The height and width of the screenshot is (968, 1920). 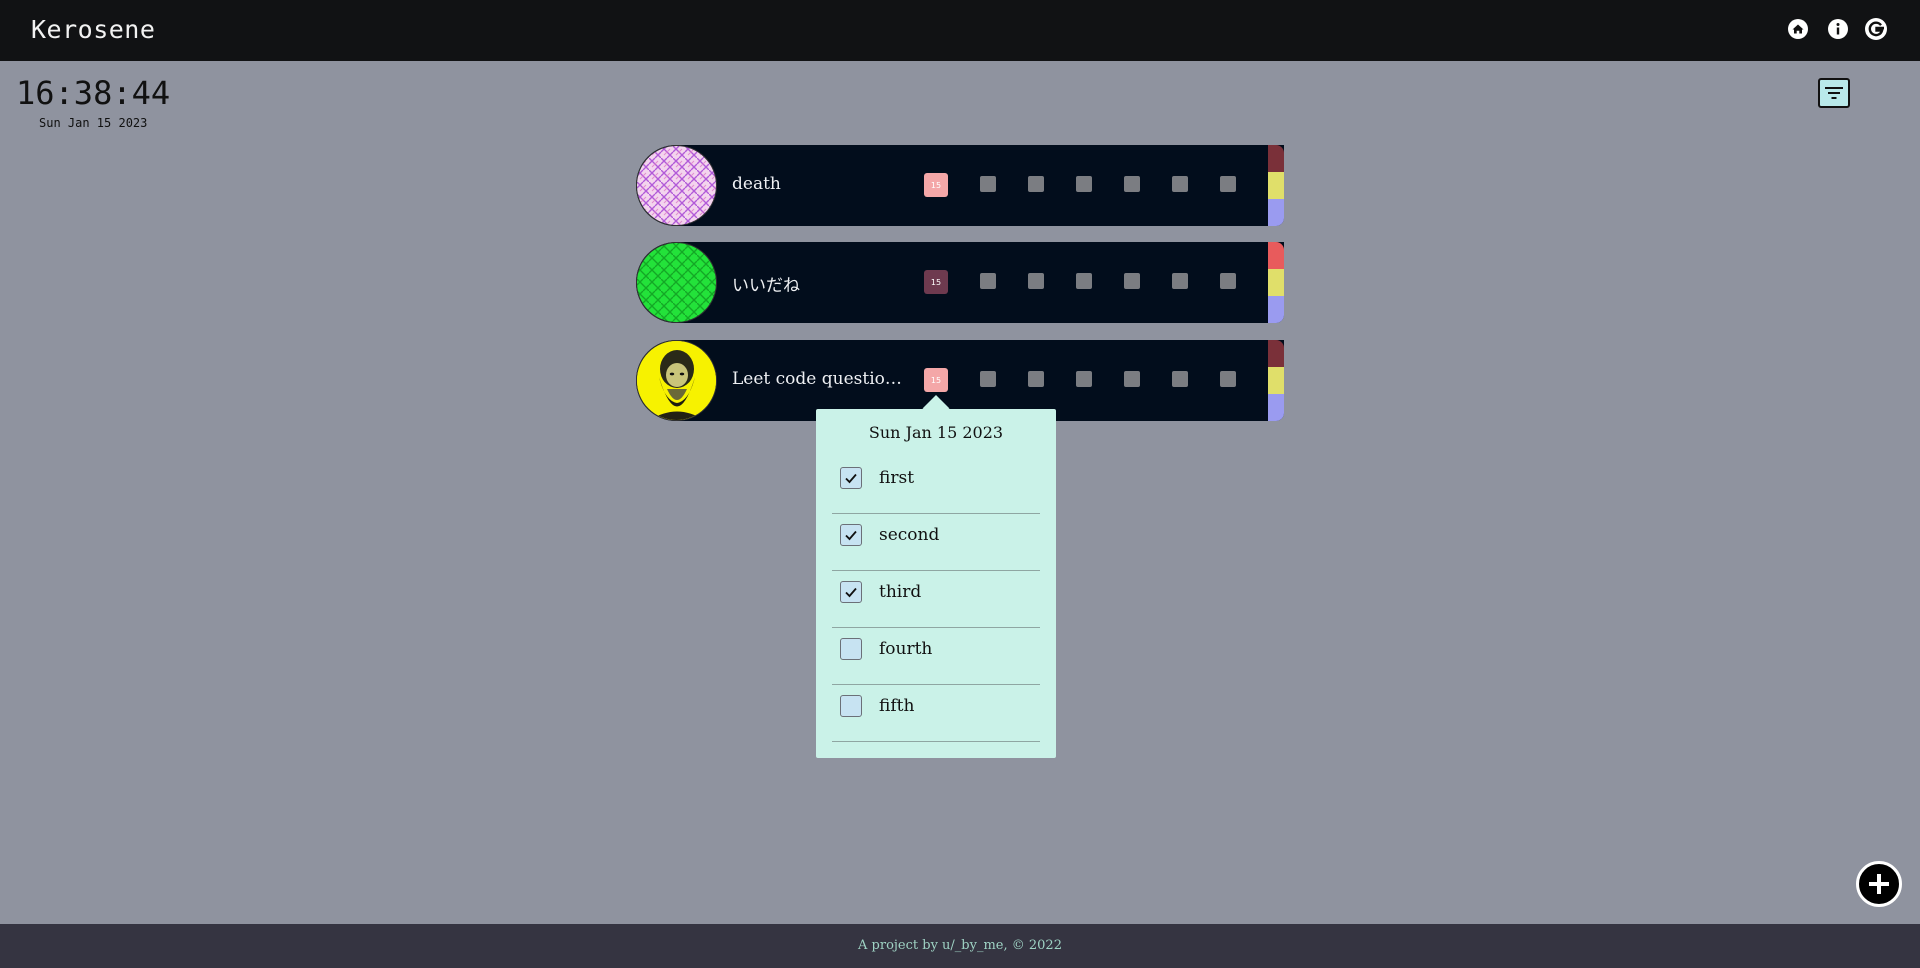 I want to click on todo-label: third, so click(x=900, y=592).